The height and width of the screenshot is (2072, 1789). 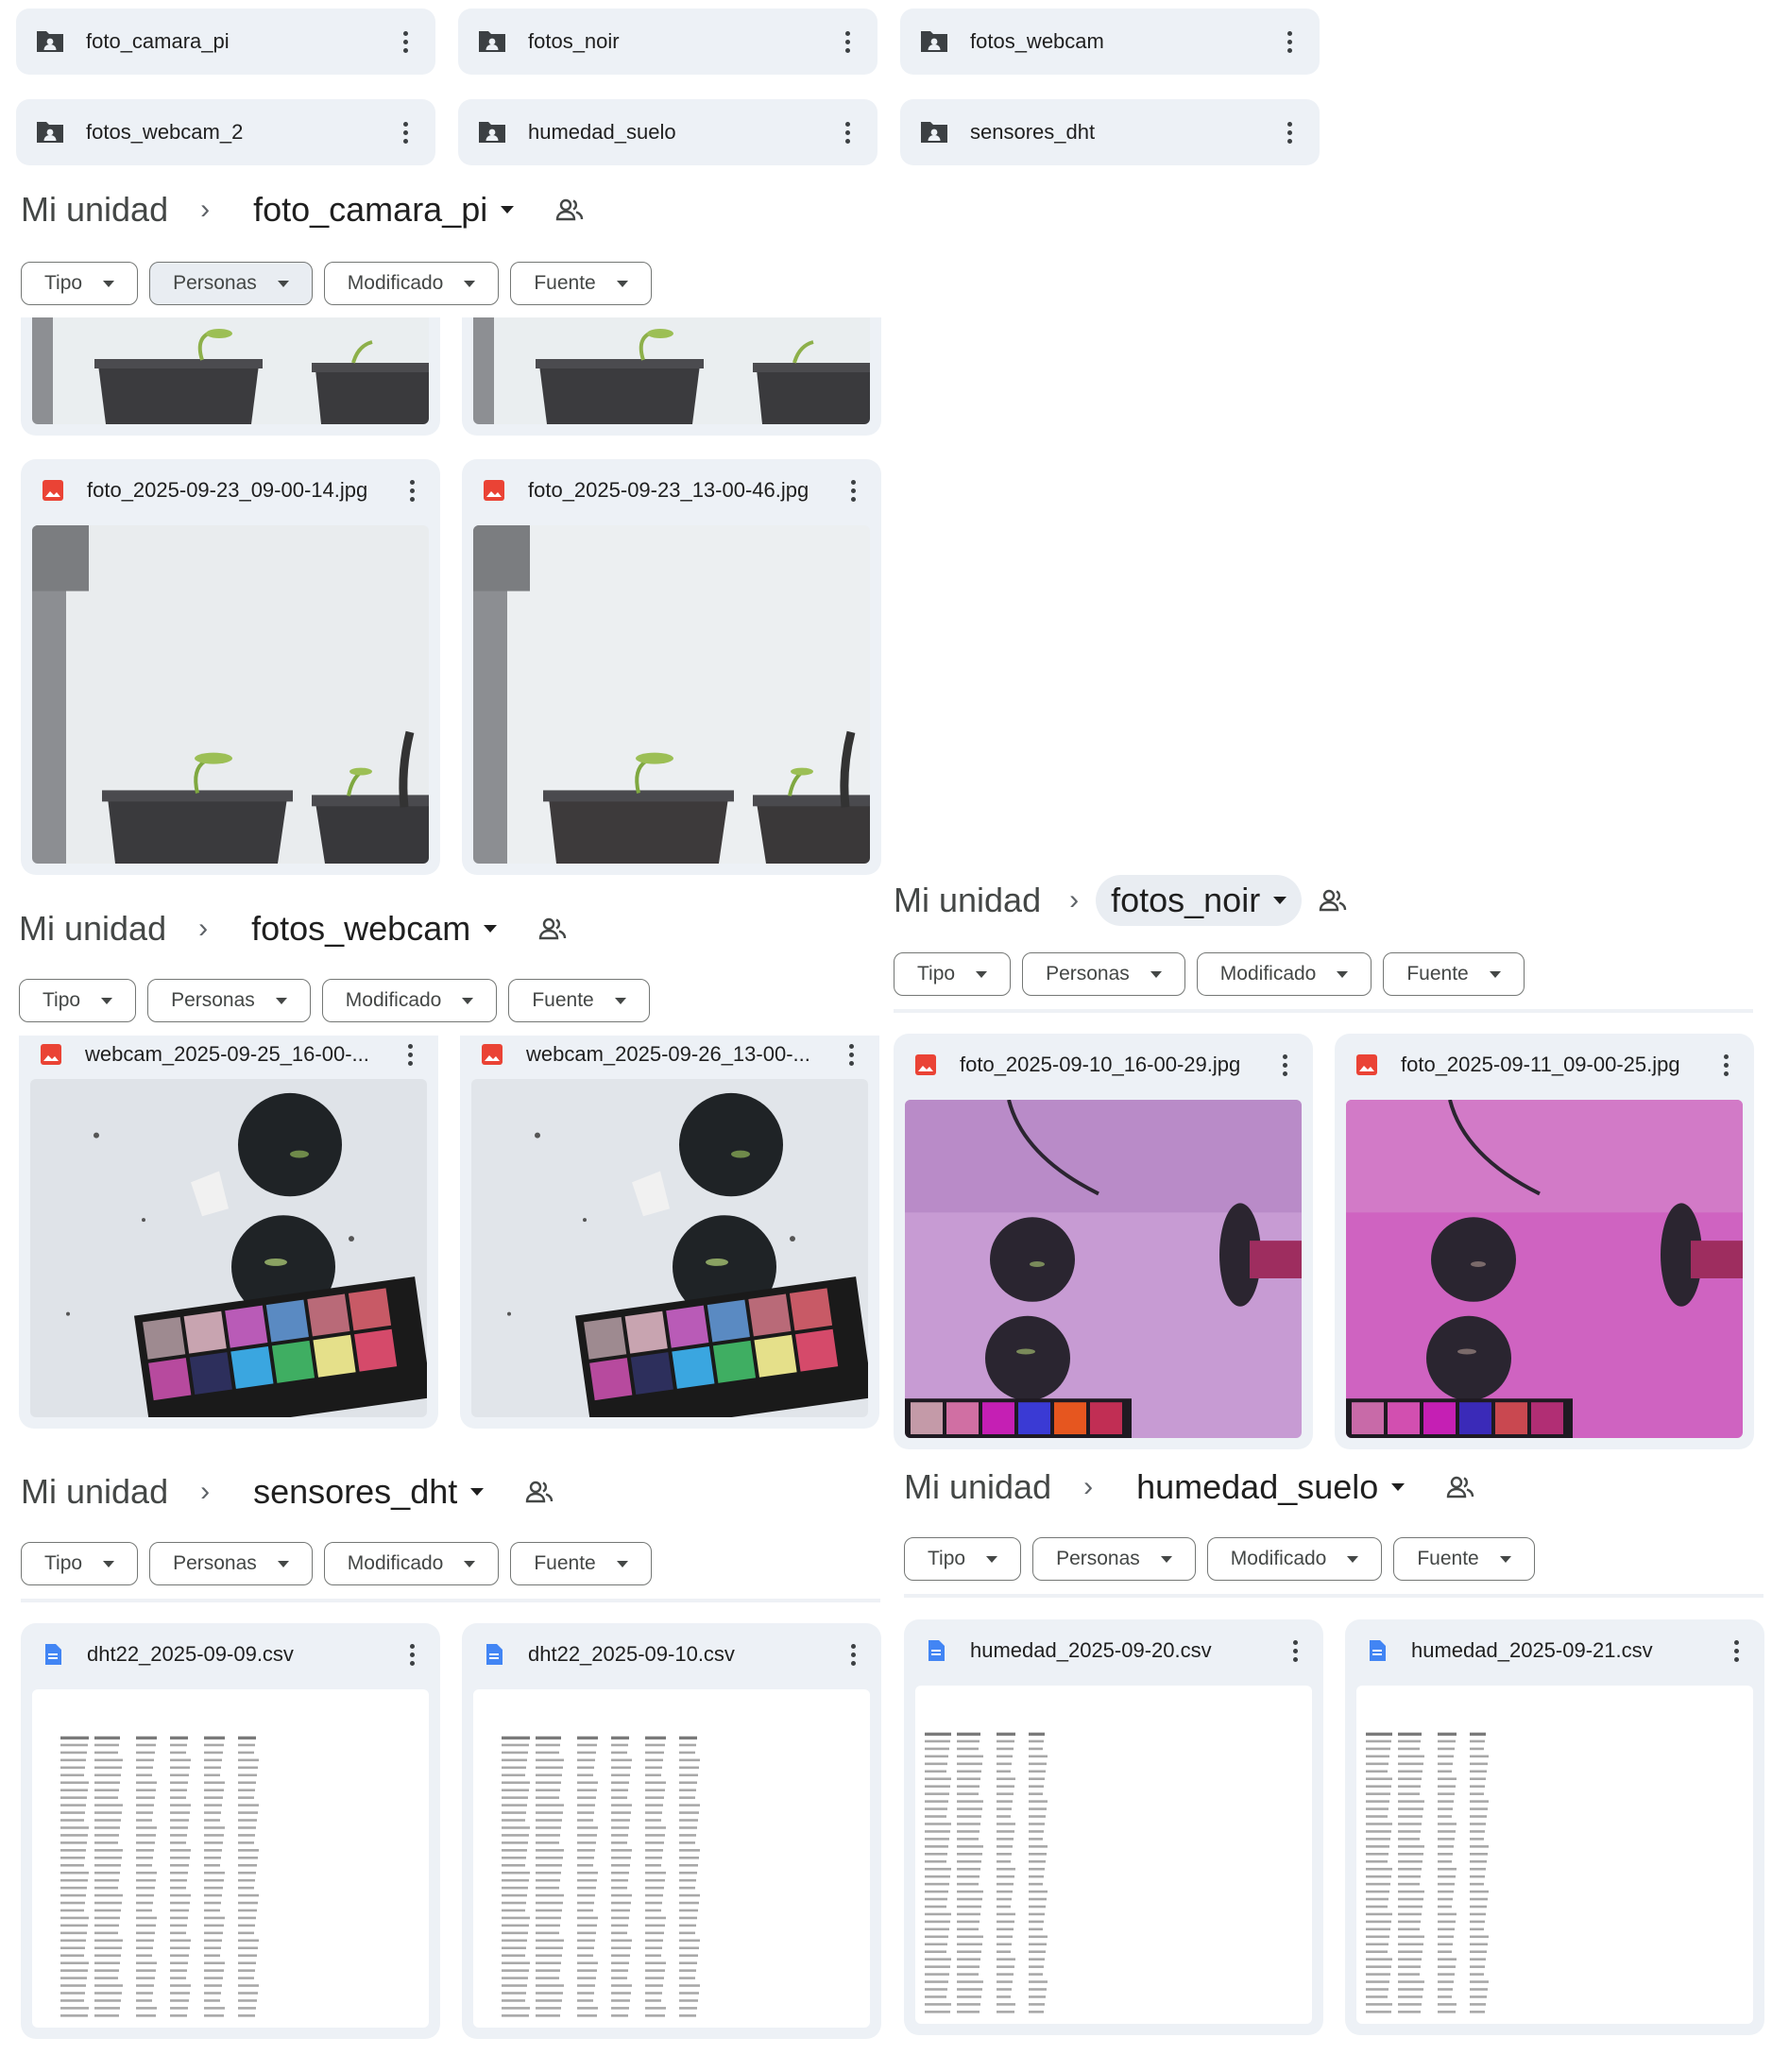 What do you see at coordinates (1110, 132) in the screenshot?
I see `folder-sensores-dht: sensores_dht` at bounding box center [1110, 132].